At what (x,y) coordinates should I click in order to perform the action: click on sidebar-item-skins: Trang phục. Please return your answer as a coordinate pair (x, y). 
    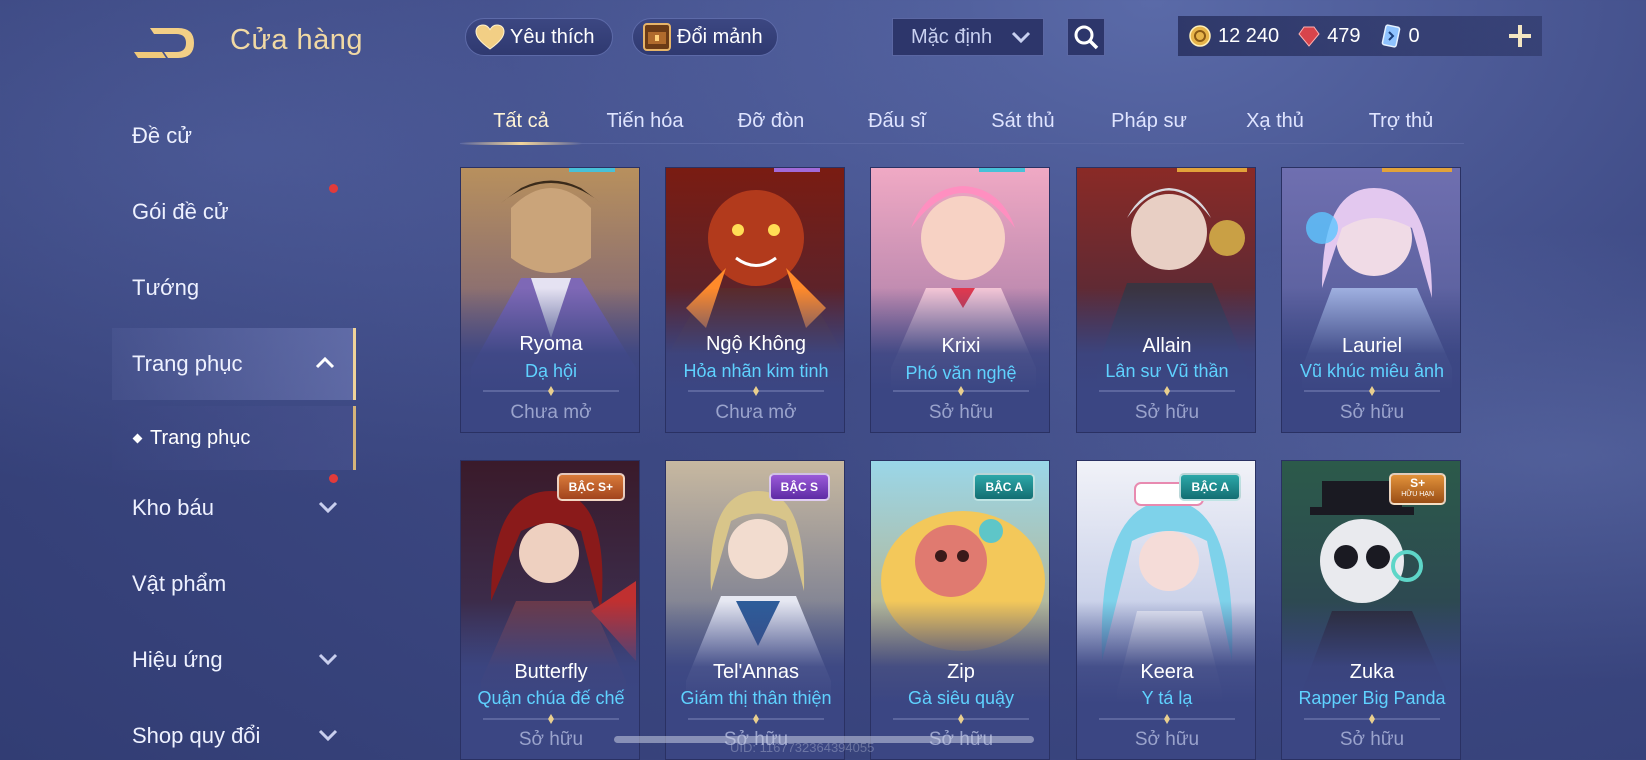
    Looking at the image, I should click on (234, 364).